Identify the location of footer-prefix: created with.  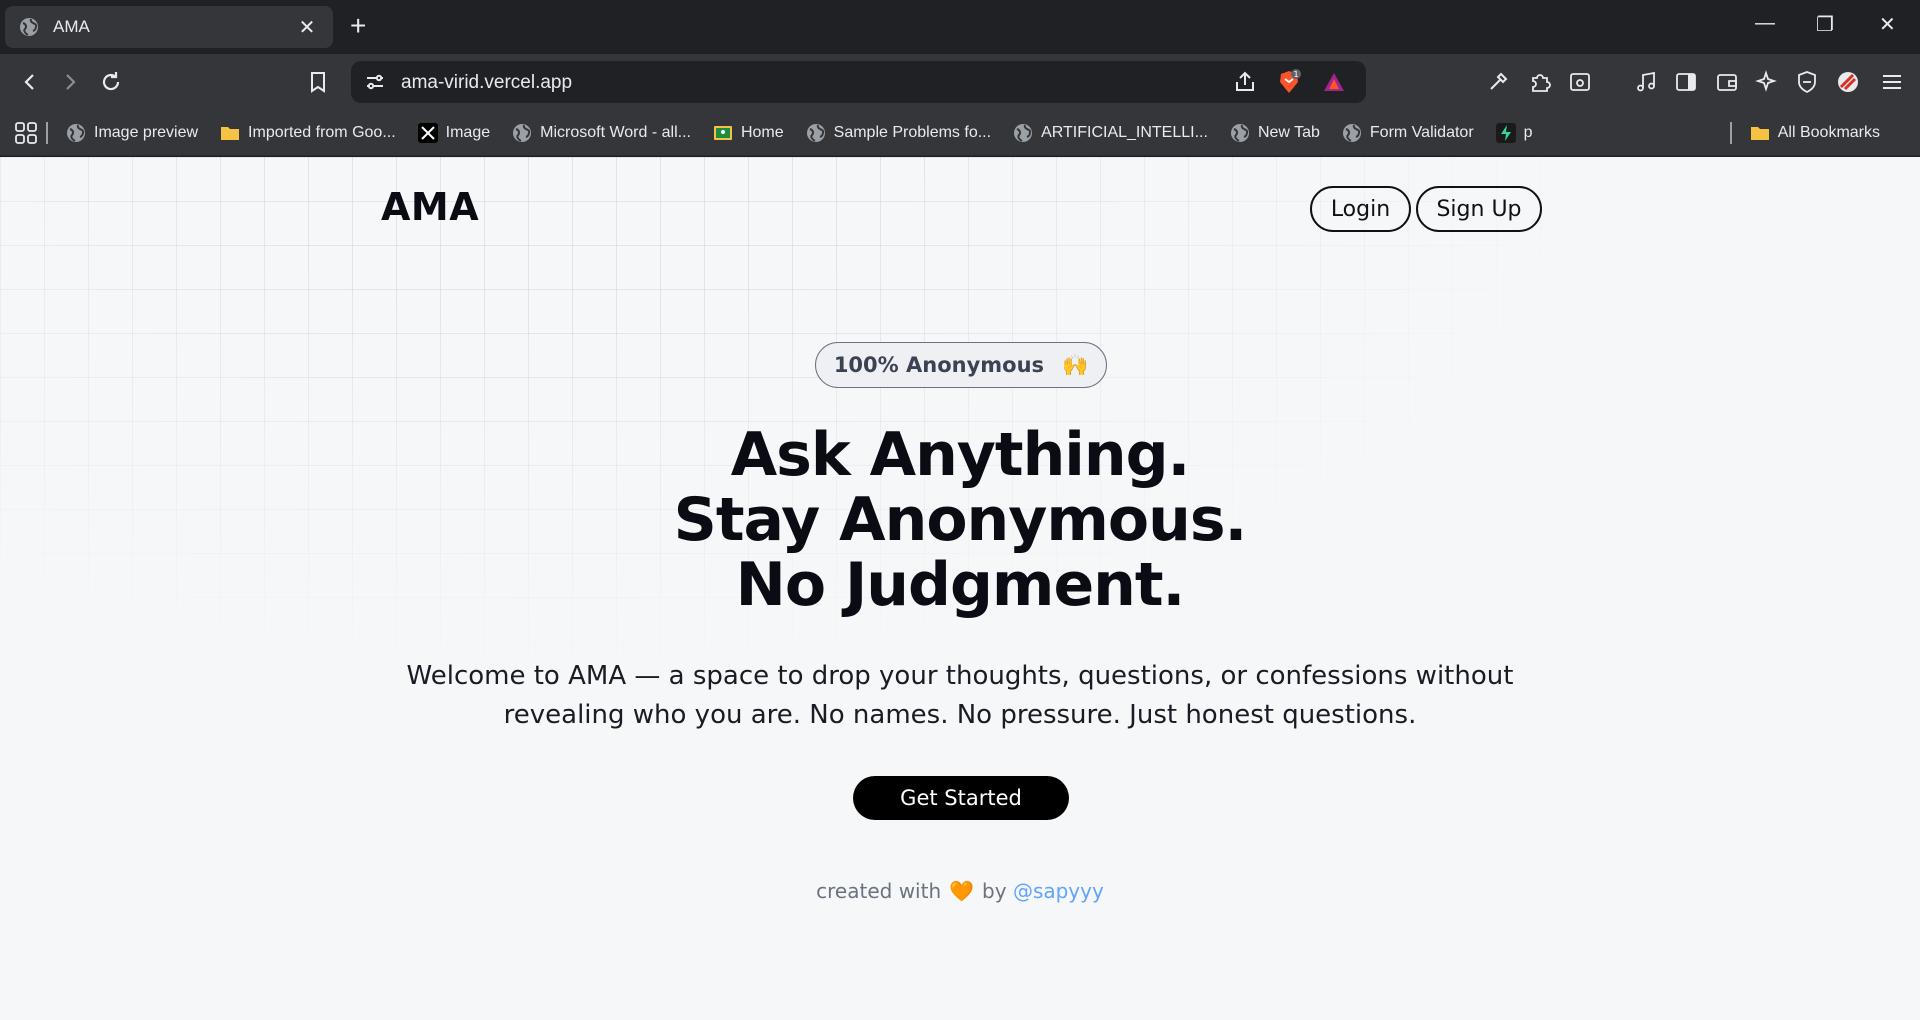
(879, 891).